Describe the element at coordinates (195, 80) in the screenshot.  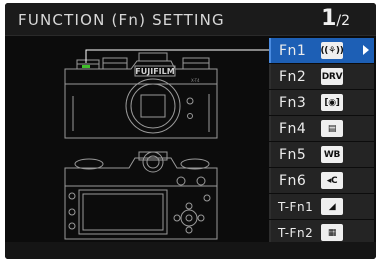
I see `camera-model-label: X-T4` at that location.